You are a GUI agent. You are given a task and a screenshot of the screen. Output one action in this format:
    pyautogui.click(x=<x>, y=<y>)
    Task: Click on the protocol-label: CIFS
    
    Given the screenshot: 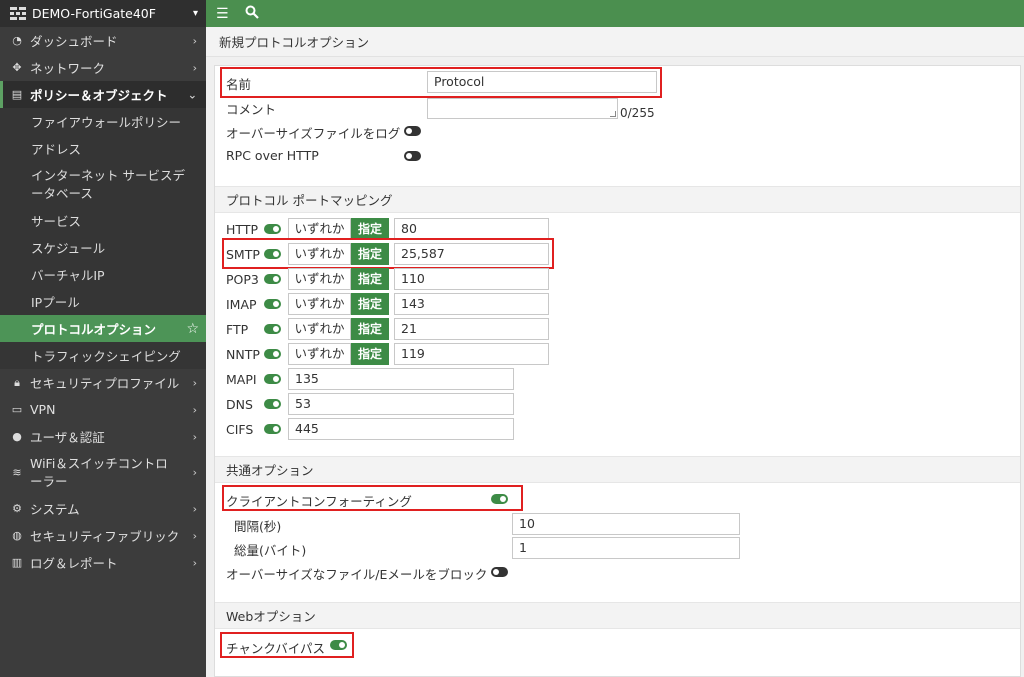 What is the action you would take?
    pyautogui.click(x=240, y=429)
    